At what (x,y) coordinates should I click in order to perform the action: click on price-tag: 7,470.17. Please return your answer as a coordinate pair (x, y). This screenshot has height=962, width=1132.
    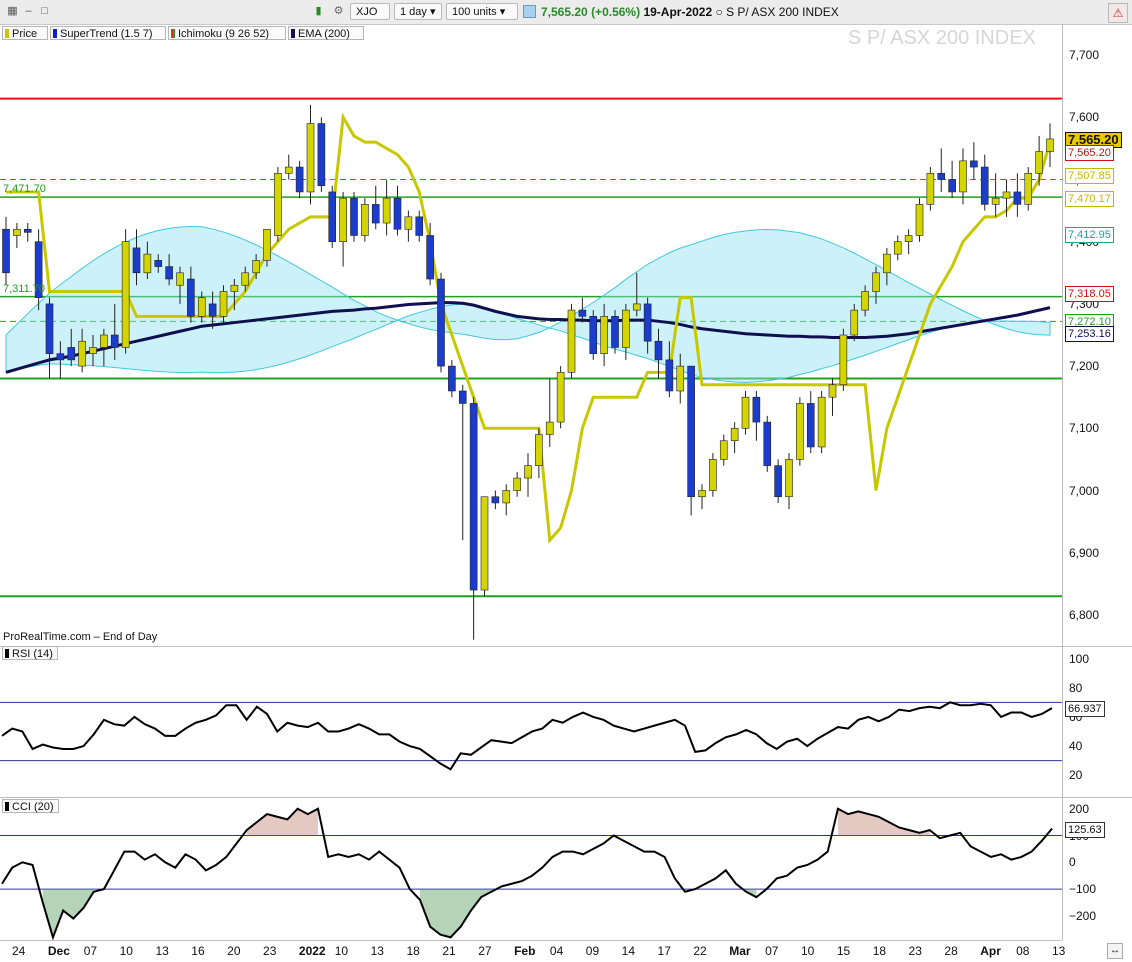
    Looking at the image, I should click on (1089, 199).